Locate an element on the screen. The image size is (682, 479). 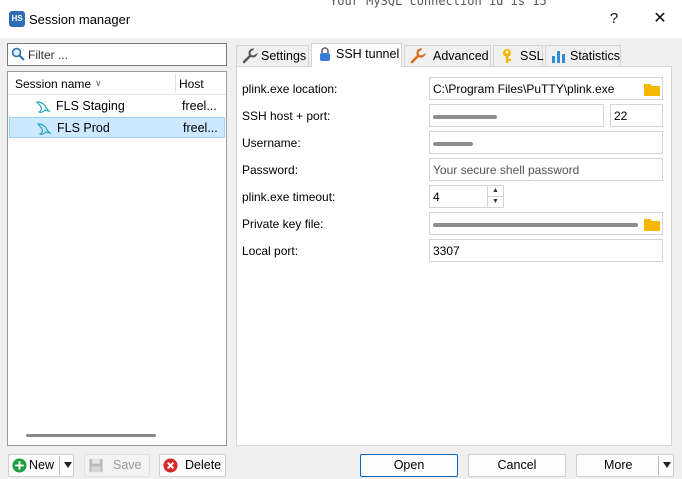
private-key-field is located at coordinates (546, 223).